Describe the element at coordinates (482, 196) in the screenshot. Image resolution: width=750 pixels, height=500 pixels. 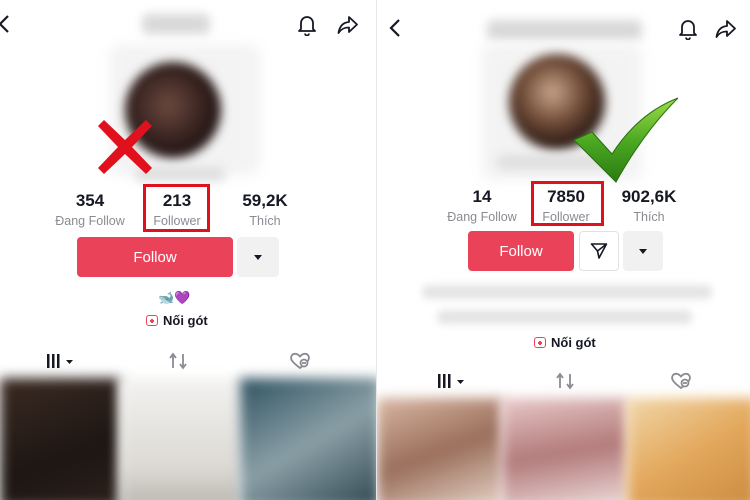
I see `following-count: 14` at that location.